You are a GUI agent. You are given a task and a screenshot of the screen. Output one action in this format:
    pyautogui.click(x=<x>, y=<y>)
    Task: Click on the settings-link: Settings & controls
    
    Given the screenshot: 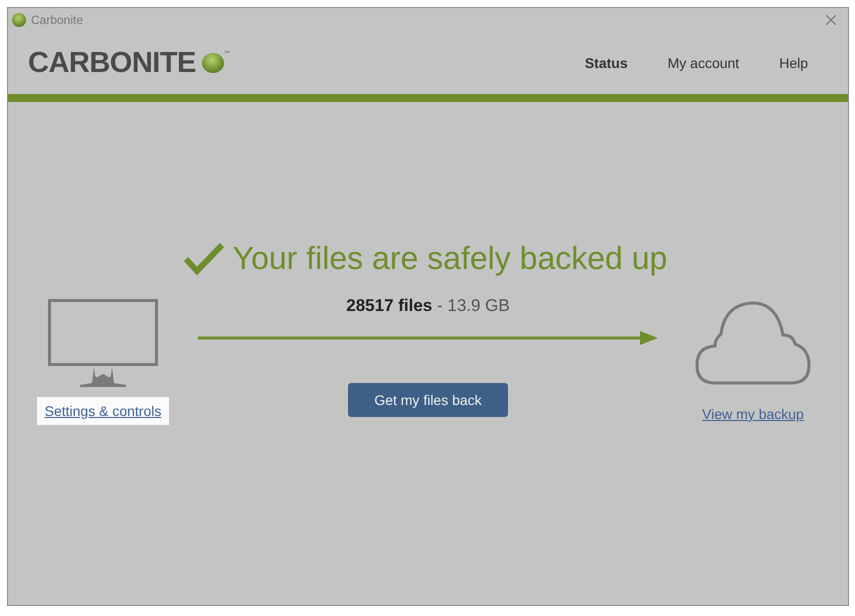 What is the action you would take?
    pyautogui.click(x=103, y=411)
    